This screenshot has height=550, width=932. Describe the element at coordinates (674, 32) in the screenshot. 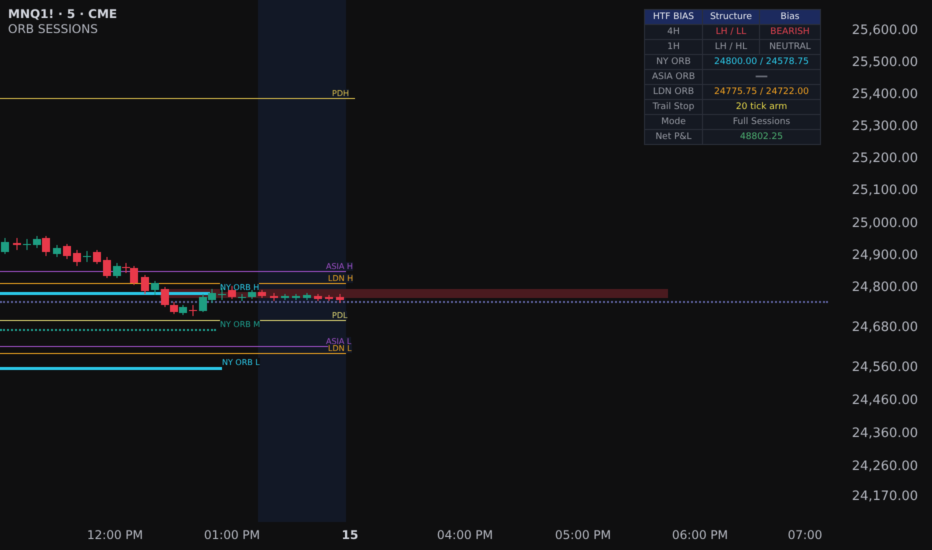

I see `row-label: 4H` at that location.